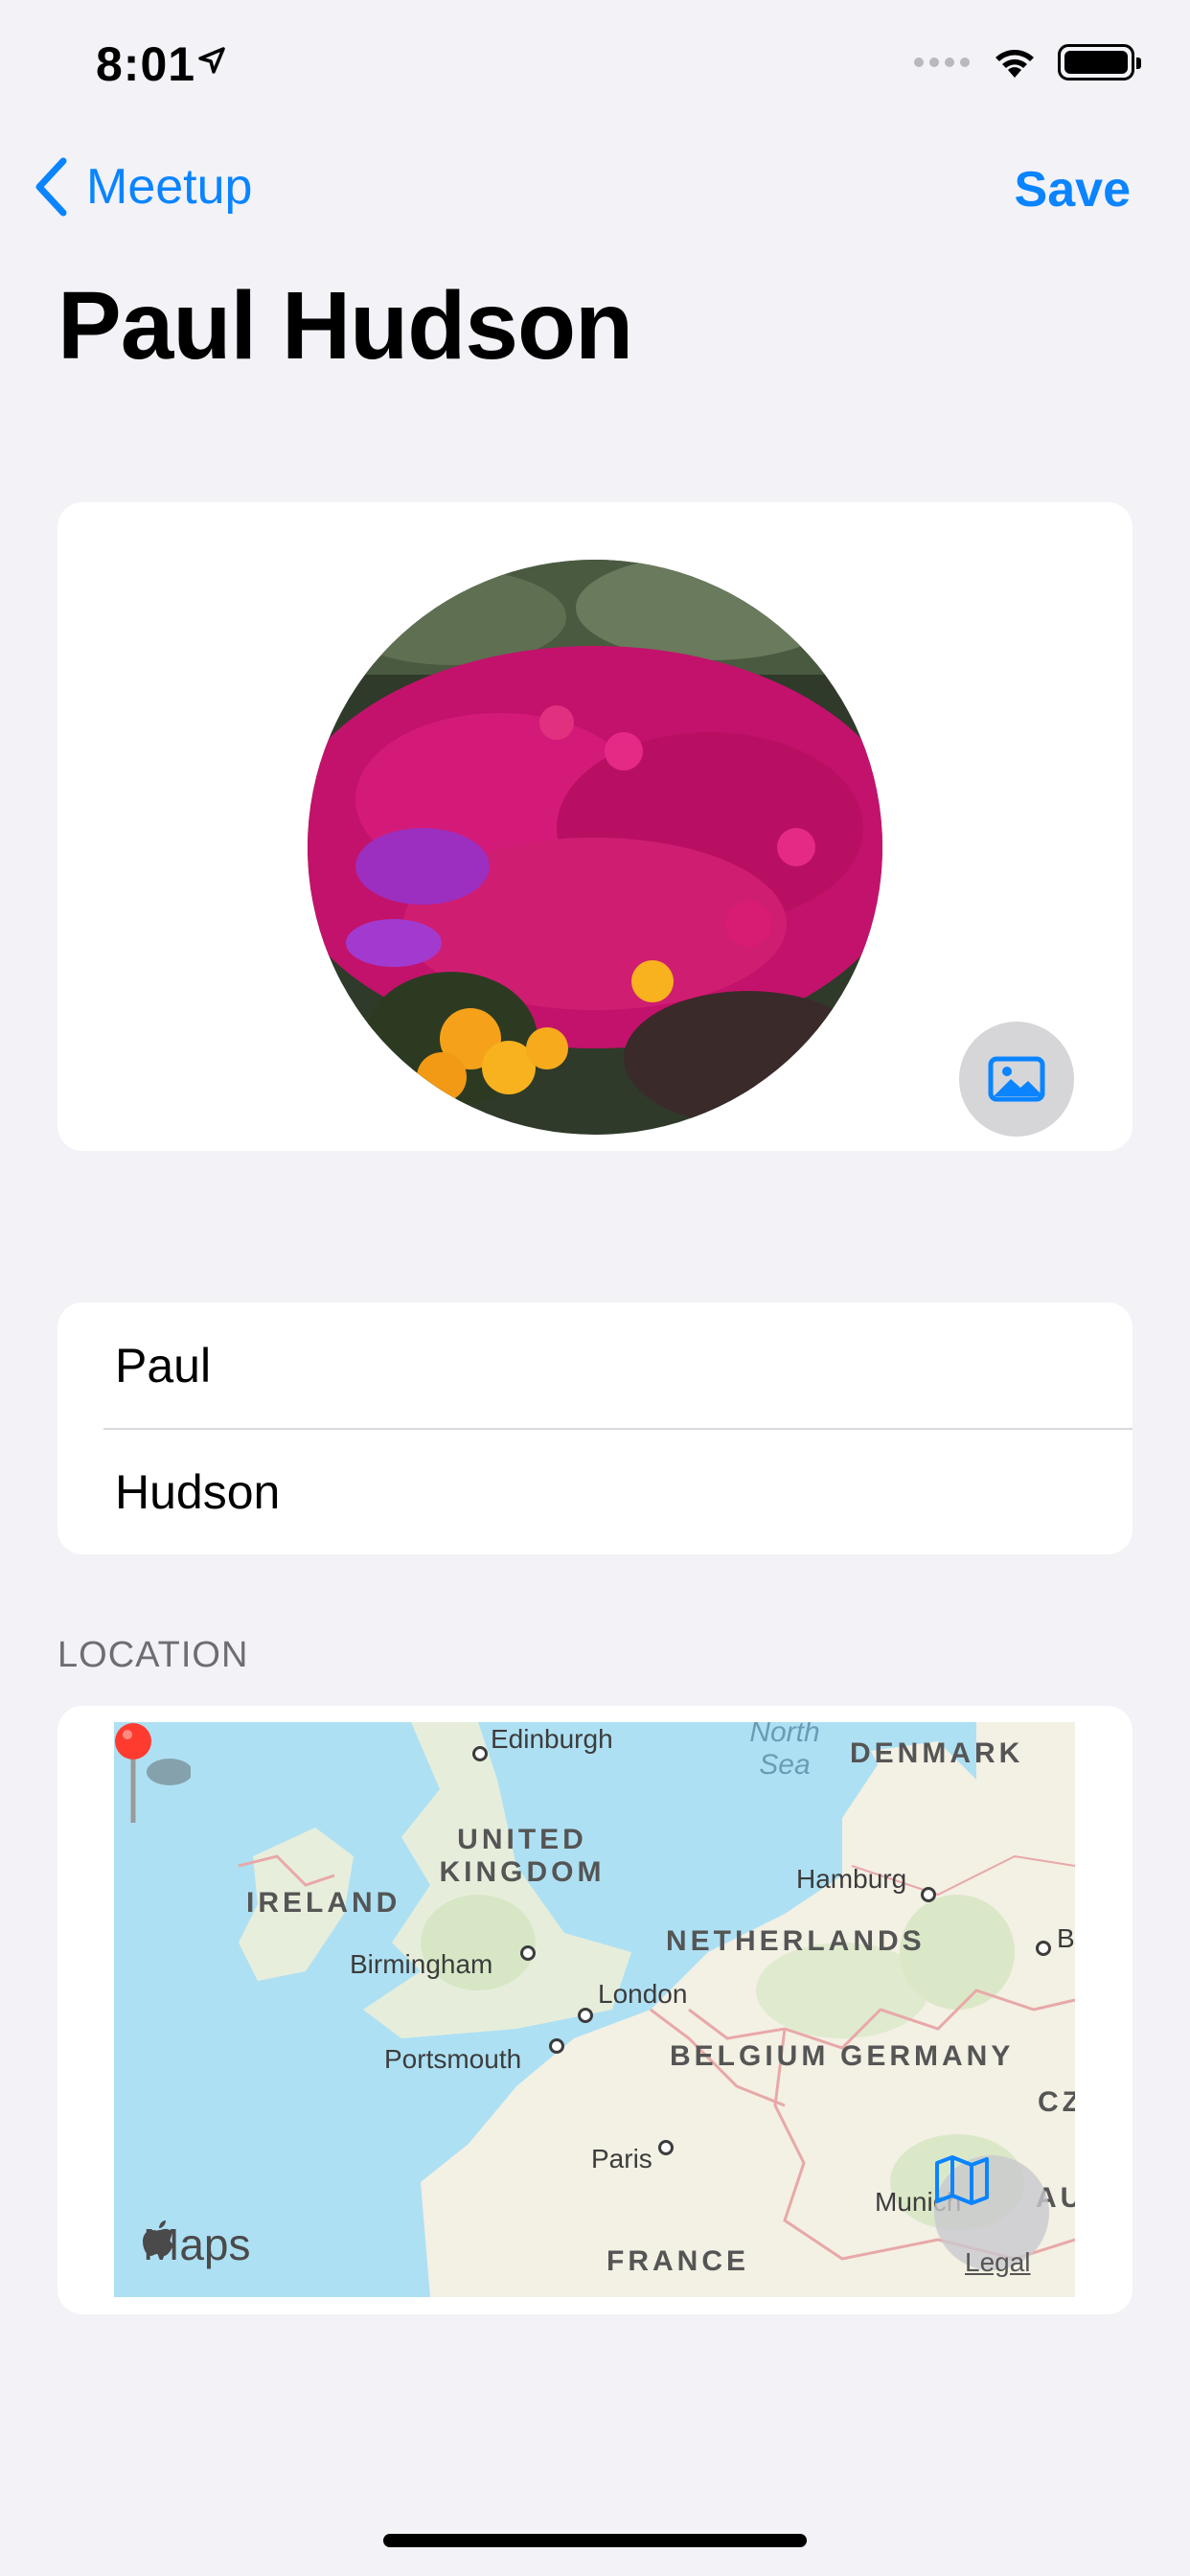  Describe the element at coordinates (937, 1753) in the screenshot. I see `map-label-denmark: DENMARK` at that location.